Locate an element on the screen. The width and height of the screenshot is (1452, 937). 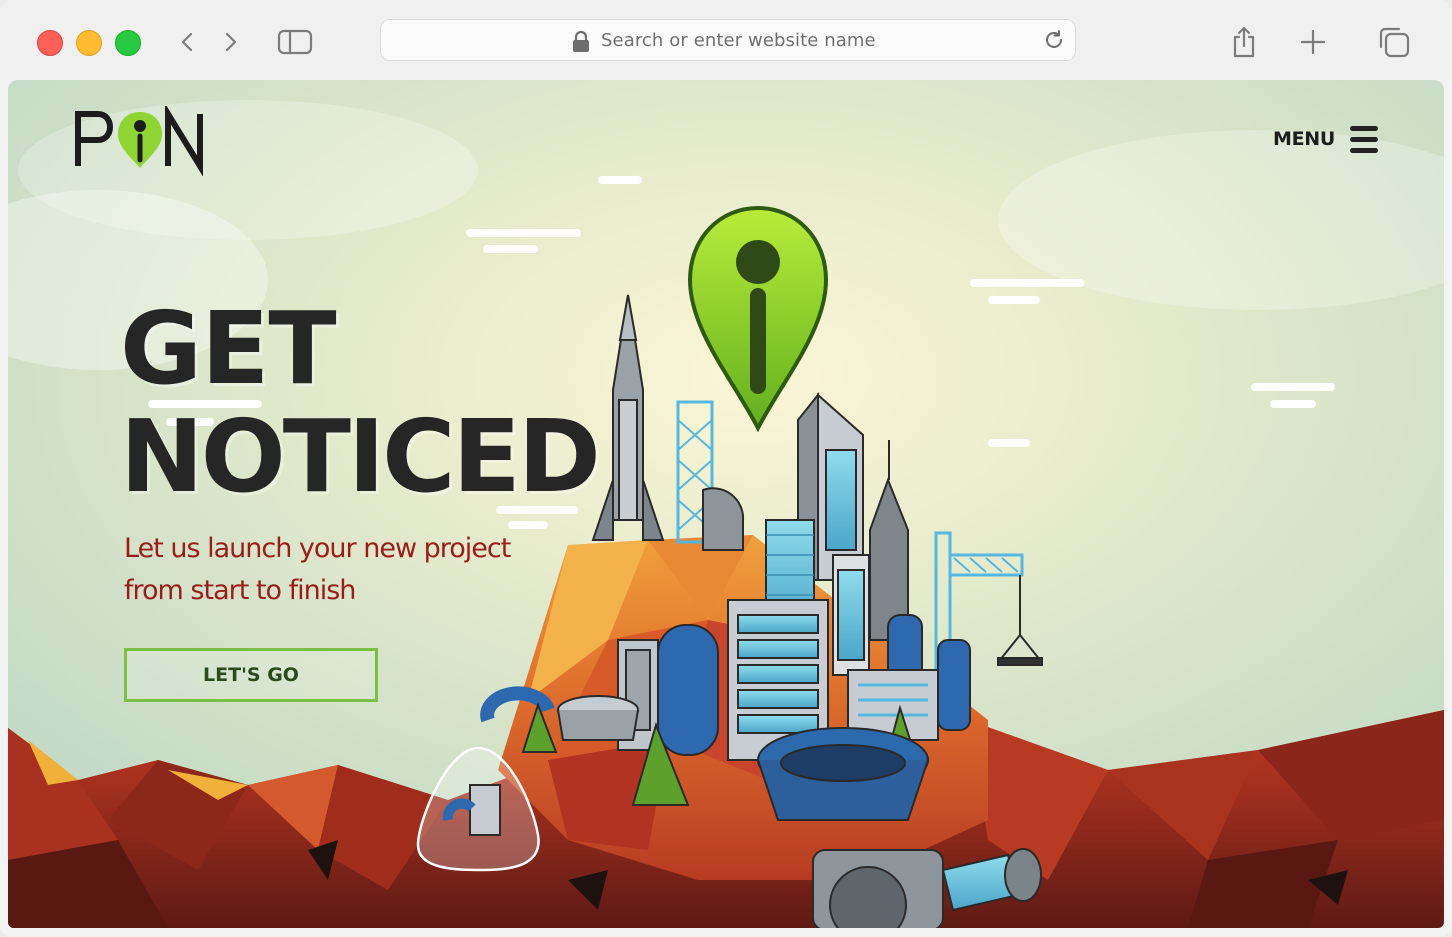
chevron-left-icon is located at coordinates (187, 42).